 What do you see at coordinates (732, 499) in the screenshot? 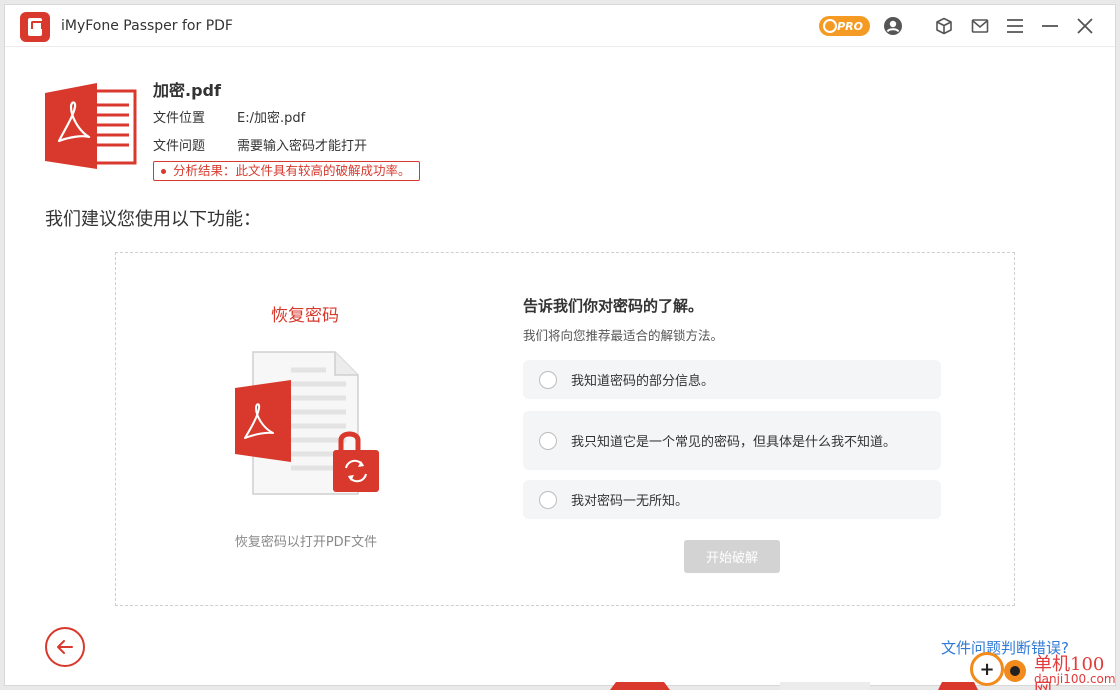
I see `option-no-info: 我对密码一无所知。` at bounding box center [732, 499].